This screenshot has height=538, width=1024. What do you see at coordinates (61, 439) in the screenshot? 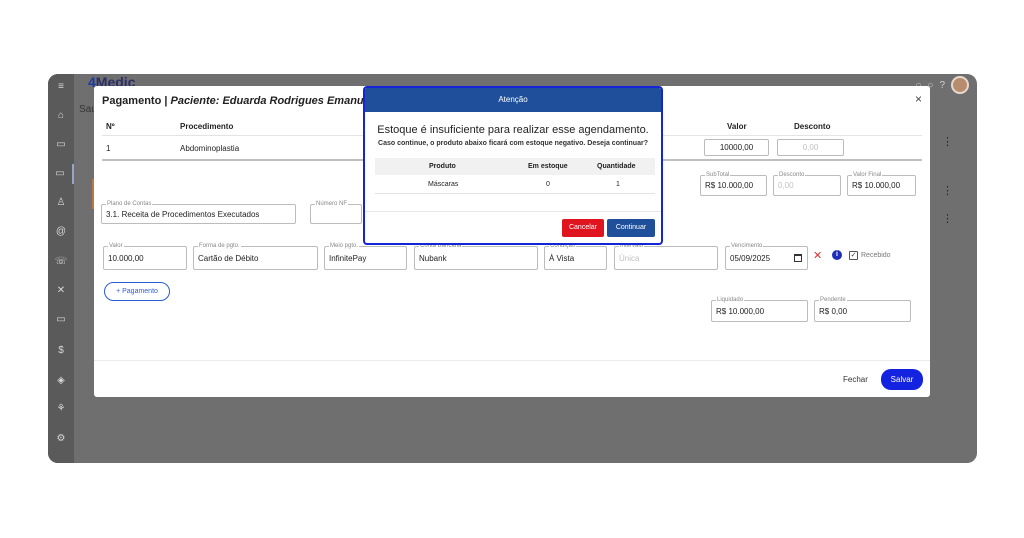
I see `settings-icon: ⚙` at bounding box center [61, 439].